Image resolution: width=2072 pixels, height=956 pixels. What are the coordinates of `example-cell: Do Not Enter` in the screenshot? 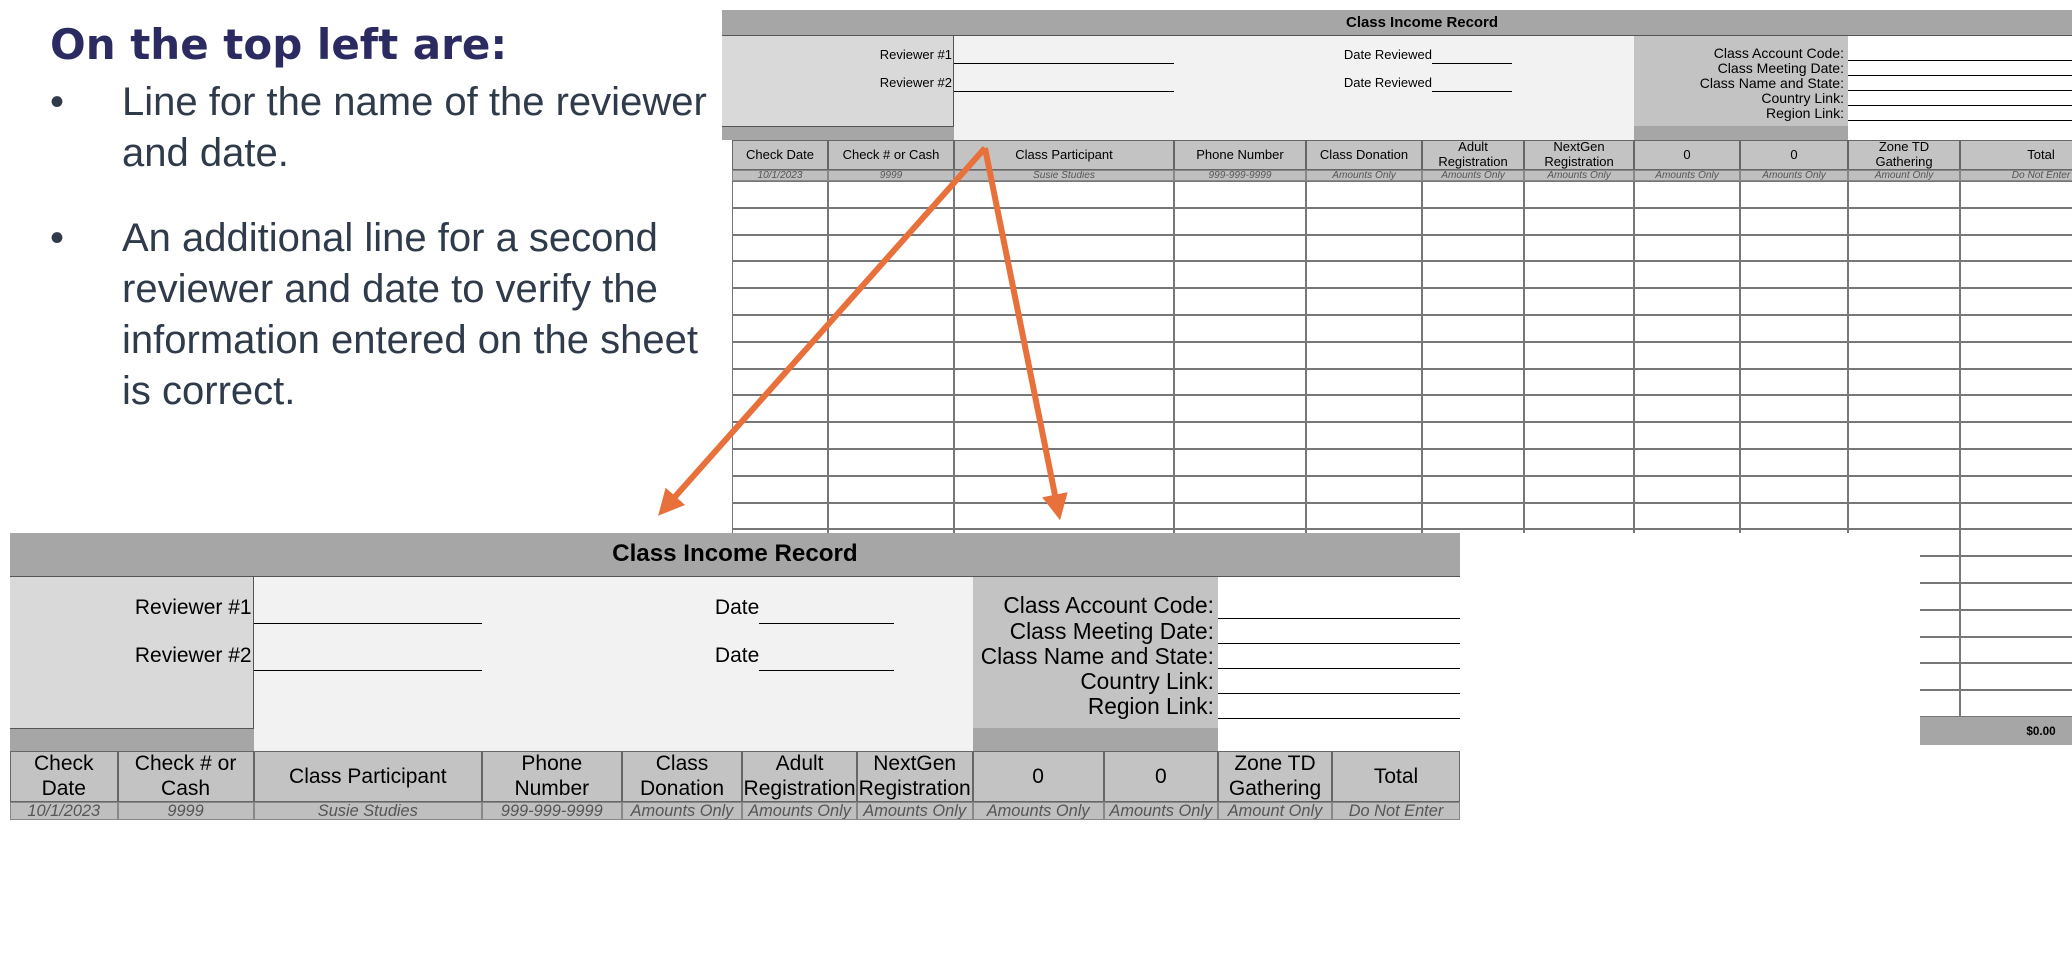 It's located at (2016, 175).